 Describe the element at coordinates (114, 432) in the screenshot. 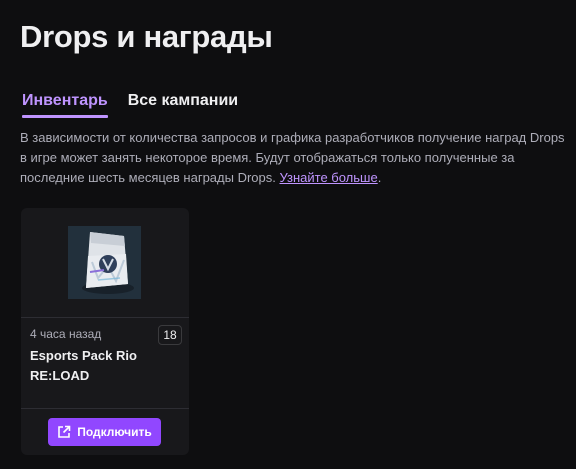

I see `connect-button-label: Подключить` at that location.